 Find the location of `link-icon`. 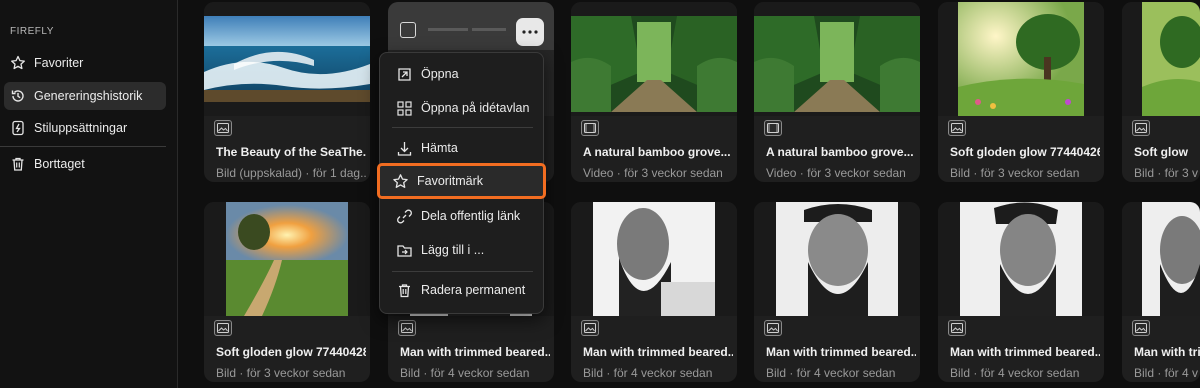

link-icon is located at coordinates (404, 216).